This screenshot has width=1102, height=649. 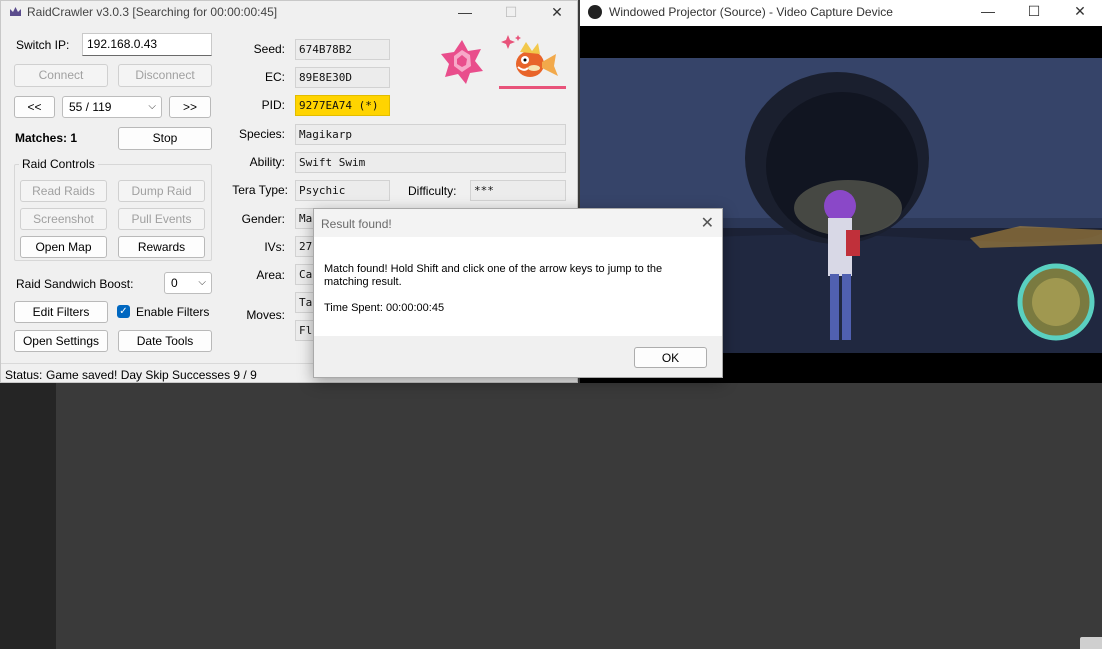 I want to click on maximize-button: ☐, so click(x=511, y=12).